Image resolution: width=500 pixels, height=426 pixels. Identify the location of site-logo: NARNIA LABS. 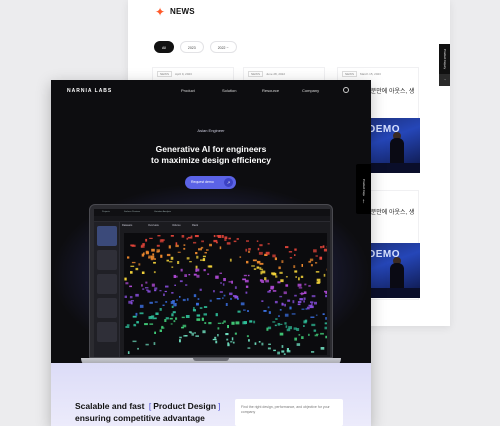
(89, 91).